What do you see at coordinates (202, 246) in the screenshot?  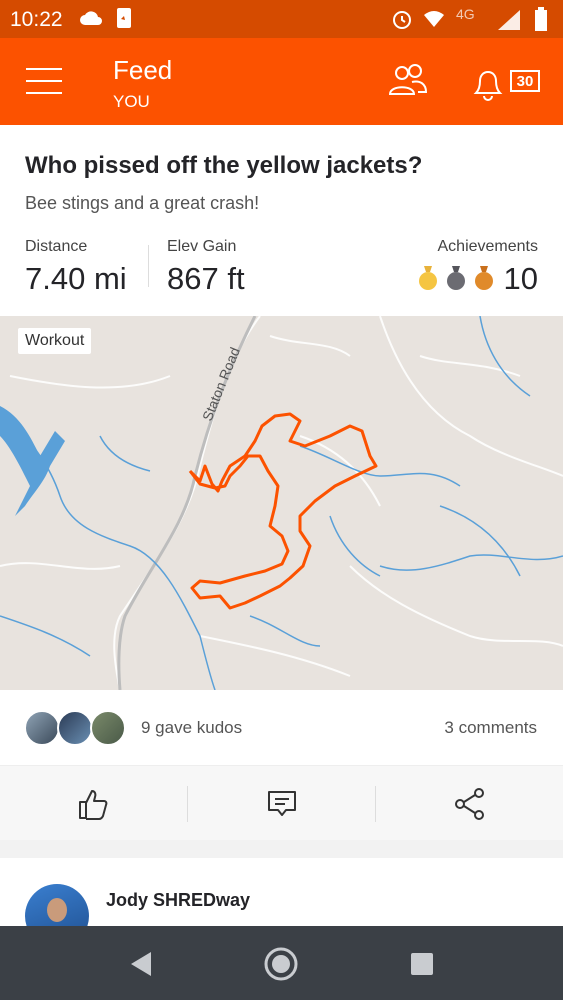 I see `elev-gain-label: Elev Gain` at bounding box center [202, 246].